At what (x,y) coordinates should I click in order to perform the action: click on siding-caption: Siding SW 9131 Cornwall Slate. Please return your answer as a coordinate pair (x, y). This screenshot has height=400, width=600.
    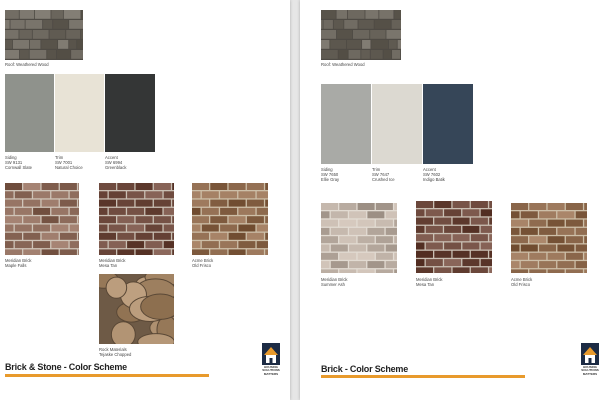
    Looking at the image, I should click on (18, 162).